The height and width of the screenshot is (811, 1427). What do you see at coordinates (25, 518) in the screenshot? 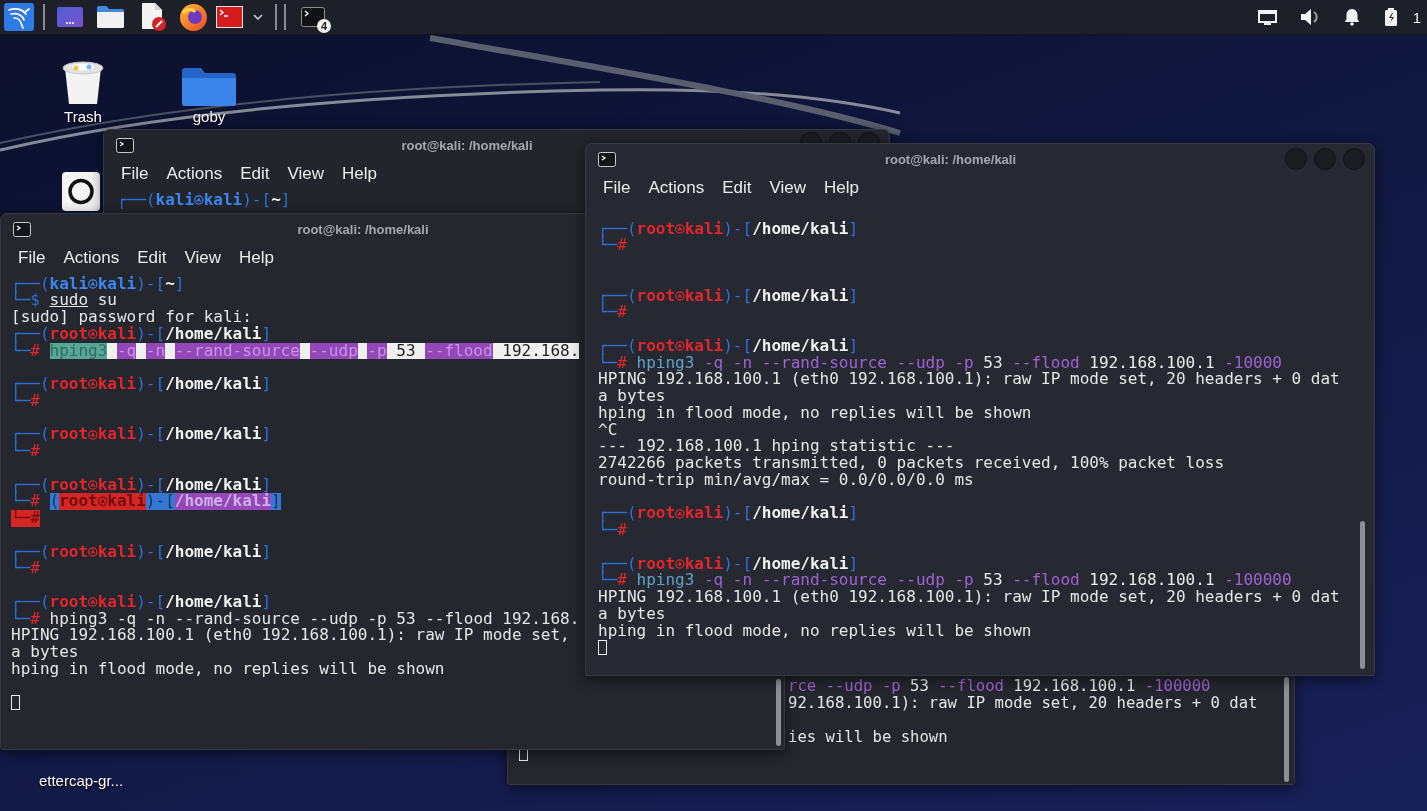
I see `highlighted-text: └─#` at bounding box center [25, 518].